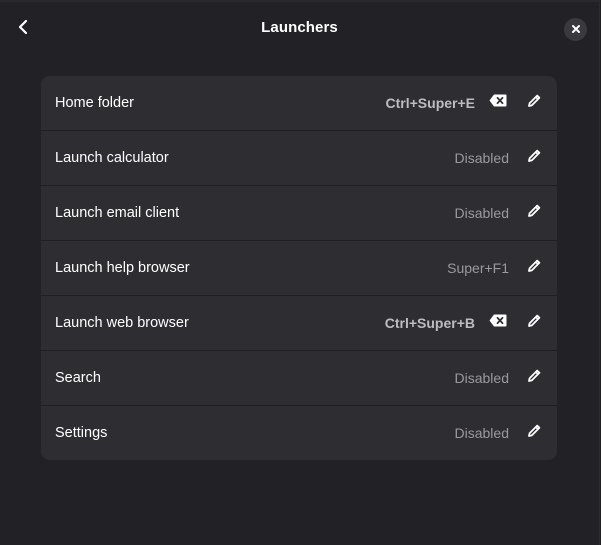 The width and height of the screenshot is (601, 545). What do you see at coordinates (299, 378) in the screenshot?
I see `shortcut-row-search: Search Disabled` at bounding box center [299, 378].